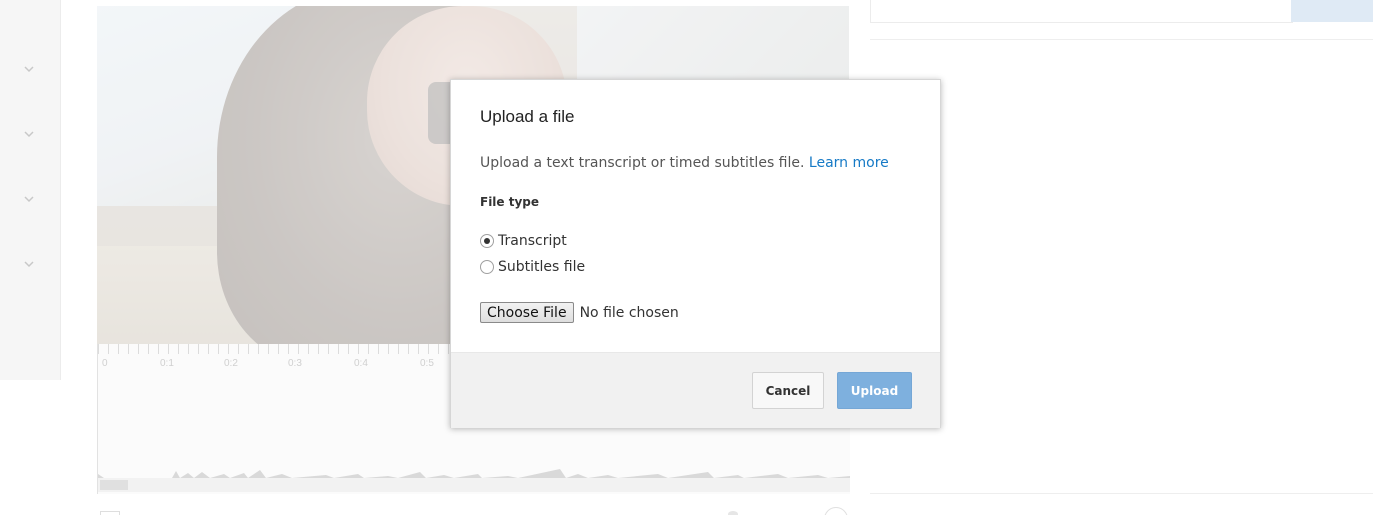  I want to click on tick-label: 0, so click(105, 363).